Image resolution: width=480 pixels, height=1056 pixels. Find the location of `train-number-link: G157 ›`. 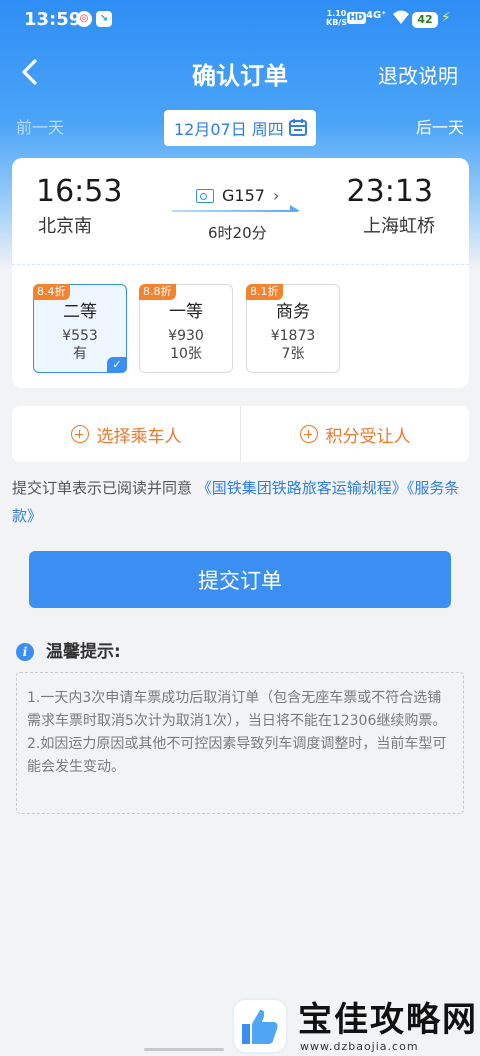

train-number-link: G157 › is located at coordinates (237, 195).